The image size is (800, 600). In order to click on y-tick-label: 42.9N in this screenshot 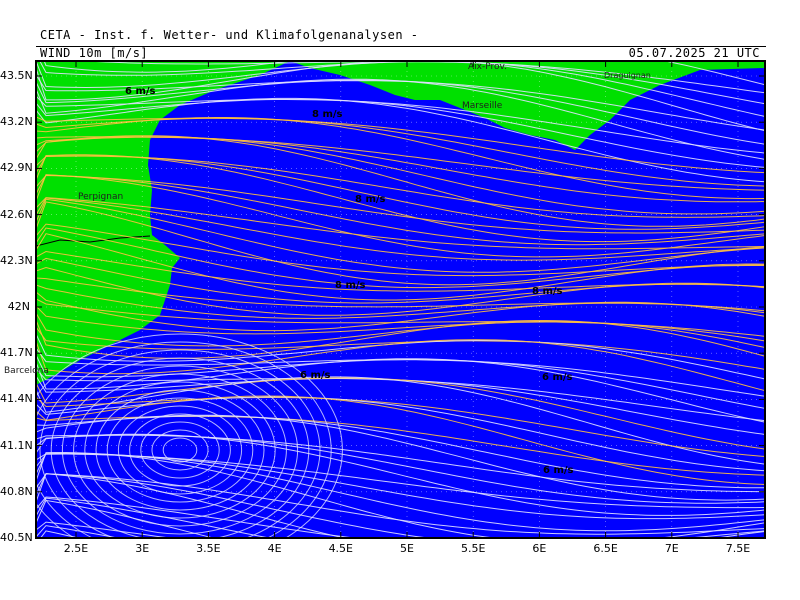, I will do `click(15, 167)`.